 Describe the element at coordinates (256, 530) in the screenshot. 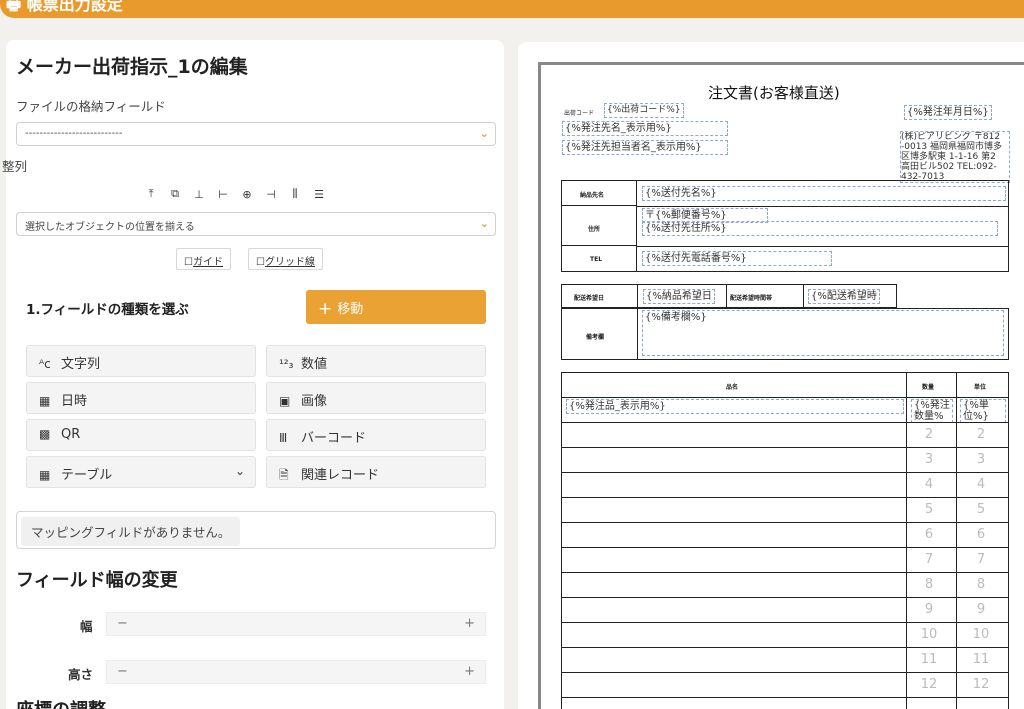

I see `mapping-field-box: マッピングフィルドがありません。` at that location.